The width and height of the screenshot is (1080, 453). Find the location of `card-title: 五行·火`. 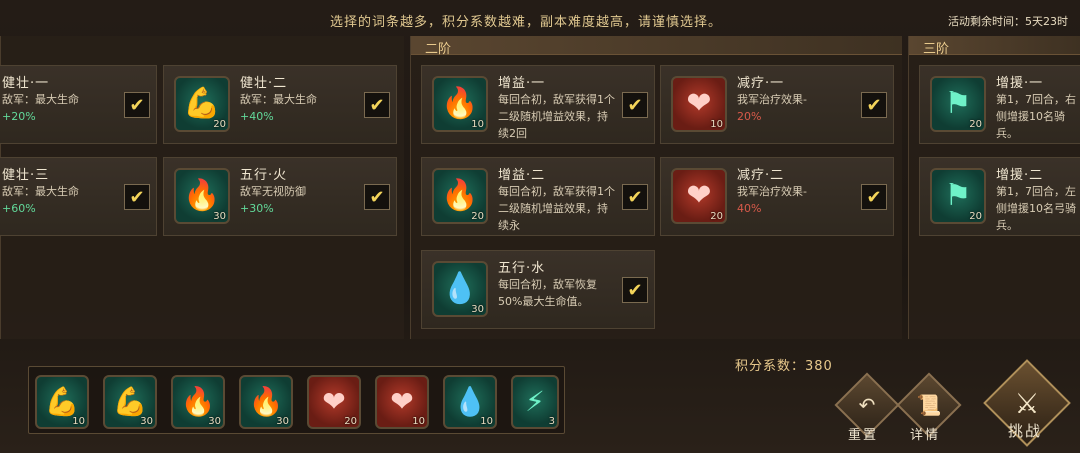

card-title: 五行·火 is located at coordinates (264, 175).